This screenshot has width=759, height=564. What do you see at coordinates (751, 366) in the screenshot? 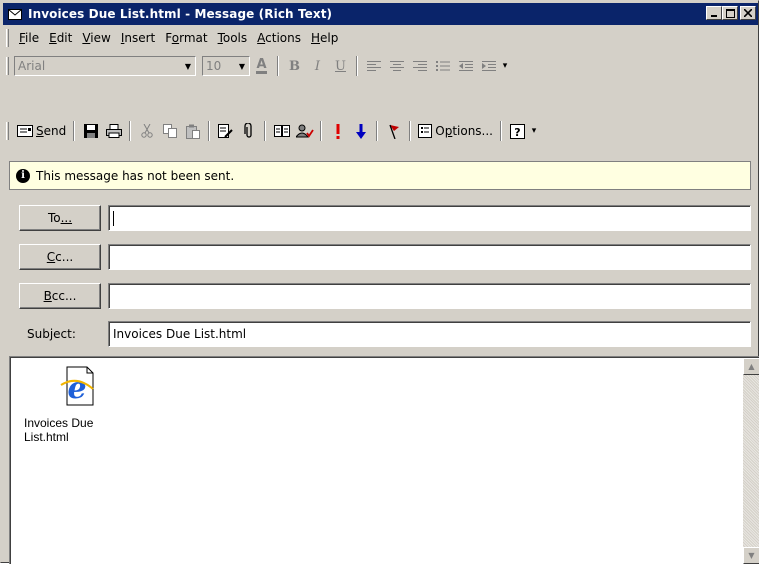
I see `scroll-up-button: ▲` at bounding box center [751, 366].